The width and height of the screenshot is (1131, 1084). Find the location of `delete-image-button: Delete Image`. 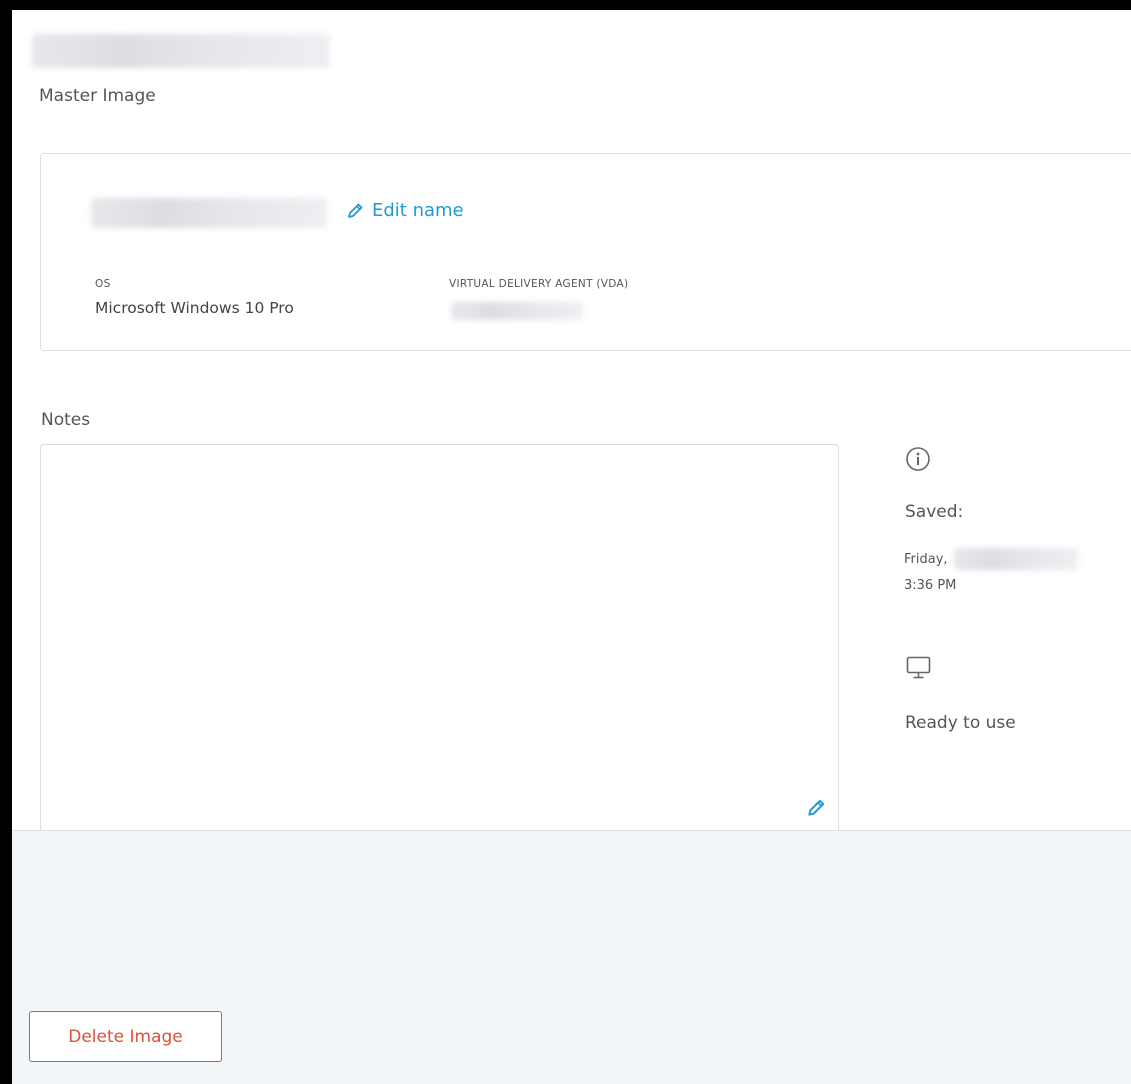

delete-image-button: Delete Image is located at coordinates (125, 1036).